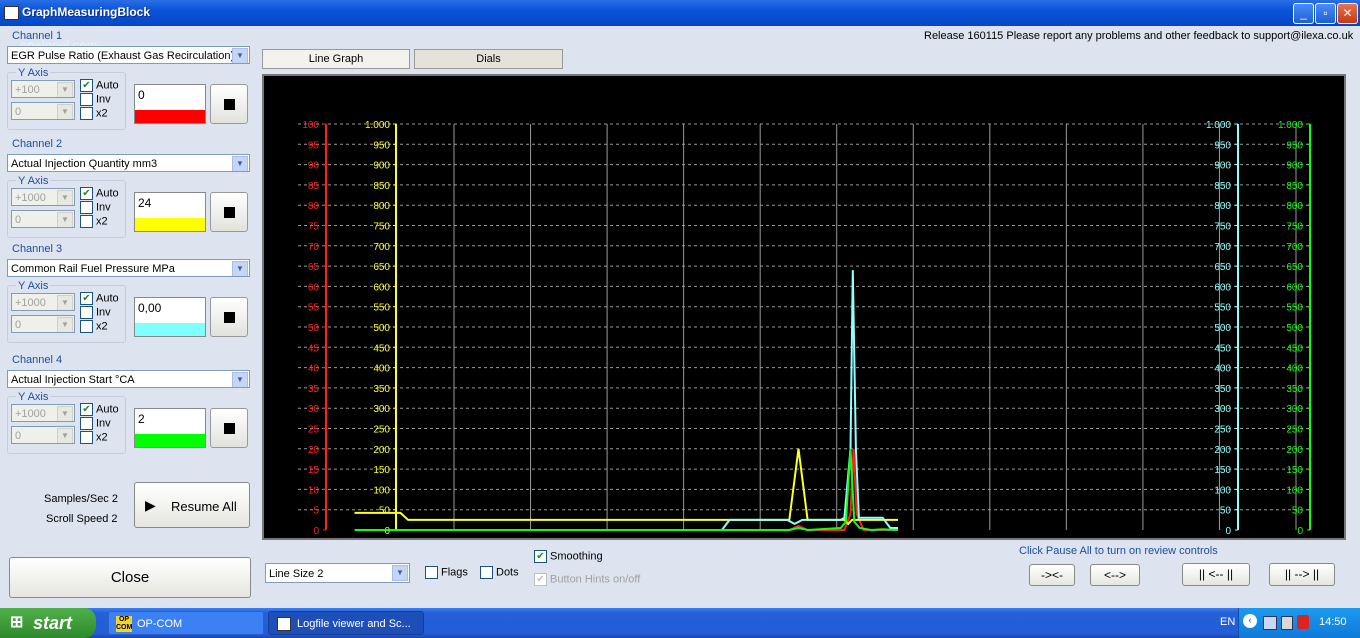  What do you see at coordinates (1294, 247) in the screenshot?
I see `y-tick-label: 700` at bounding box center [1294, 247].